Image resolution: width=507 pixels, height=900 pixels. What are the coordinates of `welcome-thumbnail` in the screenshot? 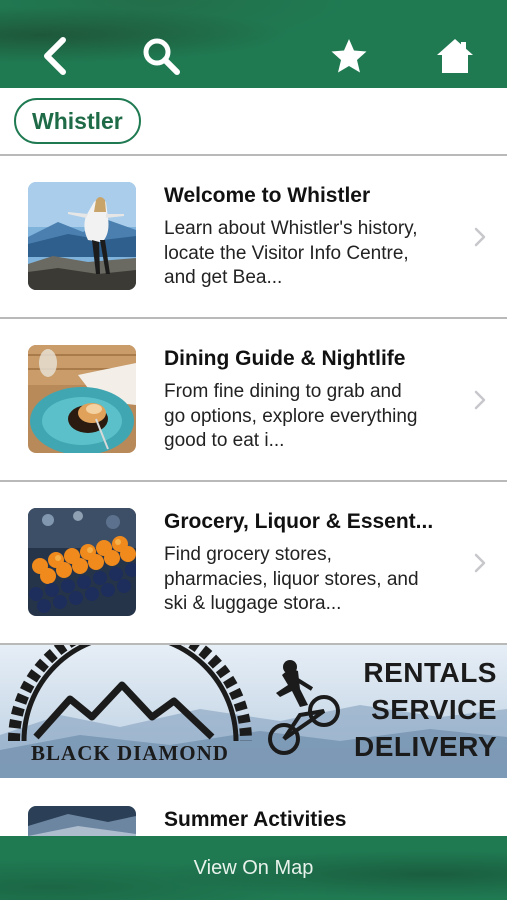 It's located at (82, 236).